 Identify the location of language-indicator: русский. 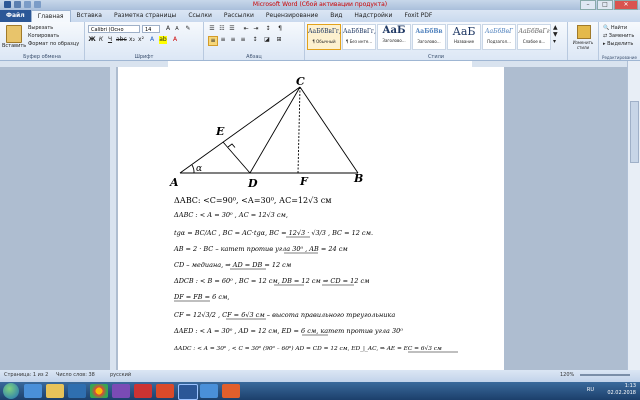
(120, 375).